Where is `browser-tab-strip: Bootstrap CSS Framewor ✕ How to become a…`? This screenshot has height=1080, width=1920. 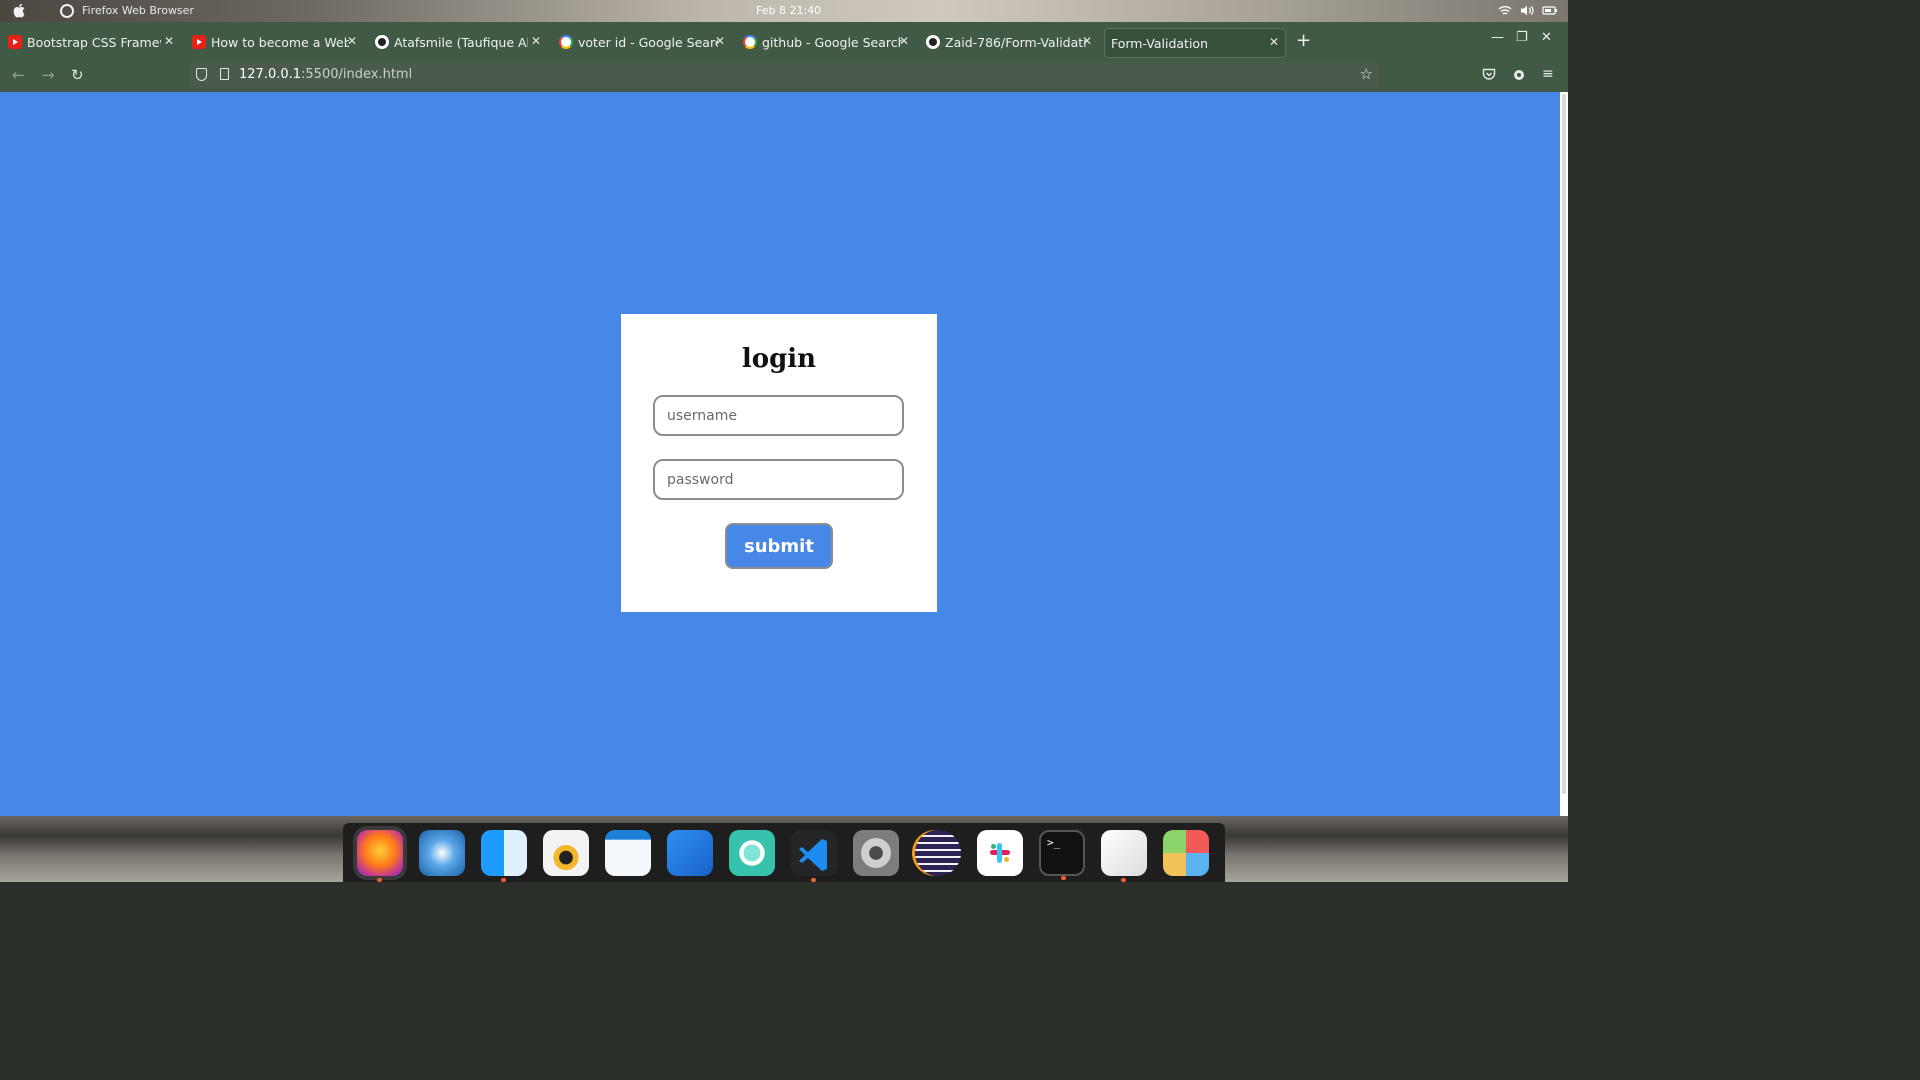 browser-tab-strip: Bootstrap CSS Framewor ✕ How to become a… is located at coordinates (784, 40).